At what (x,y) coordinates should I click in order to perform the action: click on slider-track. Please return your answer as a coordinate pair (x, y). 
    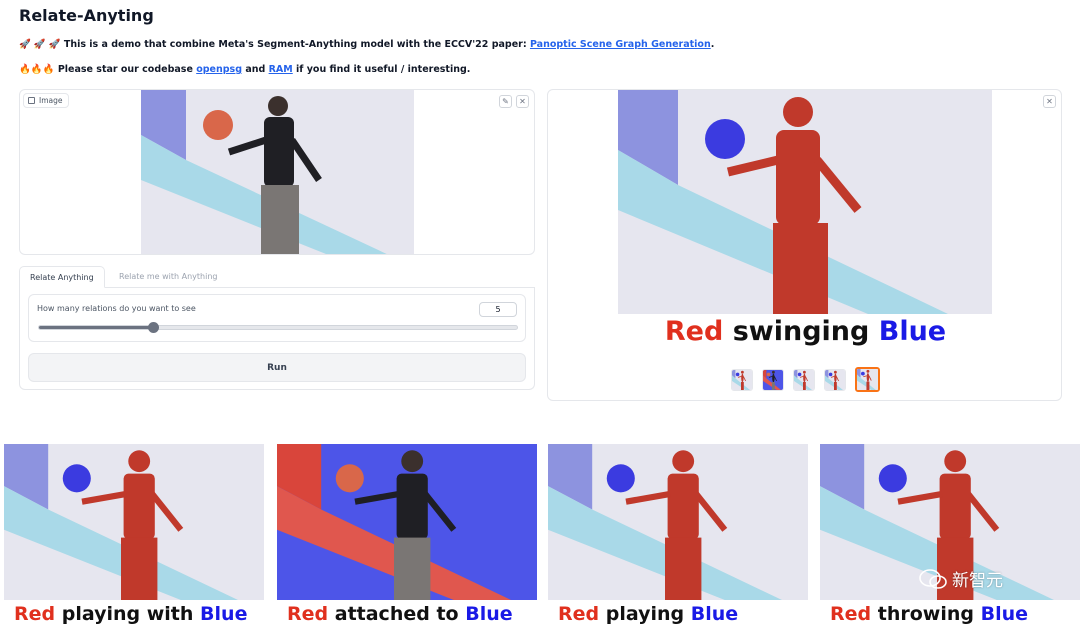
    Looking at the image, I should click on (278, 327).